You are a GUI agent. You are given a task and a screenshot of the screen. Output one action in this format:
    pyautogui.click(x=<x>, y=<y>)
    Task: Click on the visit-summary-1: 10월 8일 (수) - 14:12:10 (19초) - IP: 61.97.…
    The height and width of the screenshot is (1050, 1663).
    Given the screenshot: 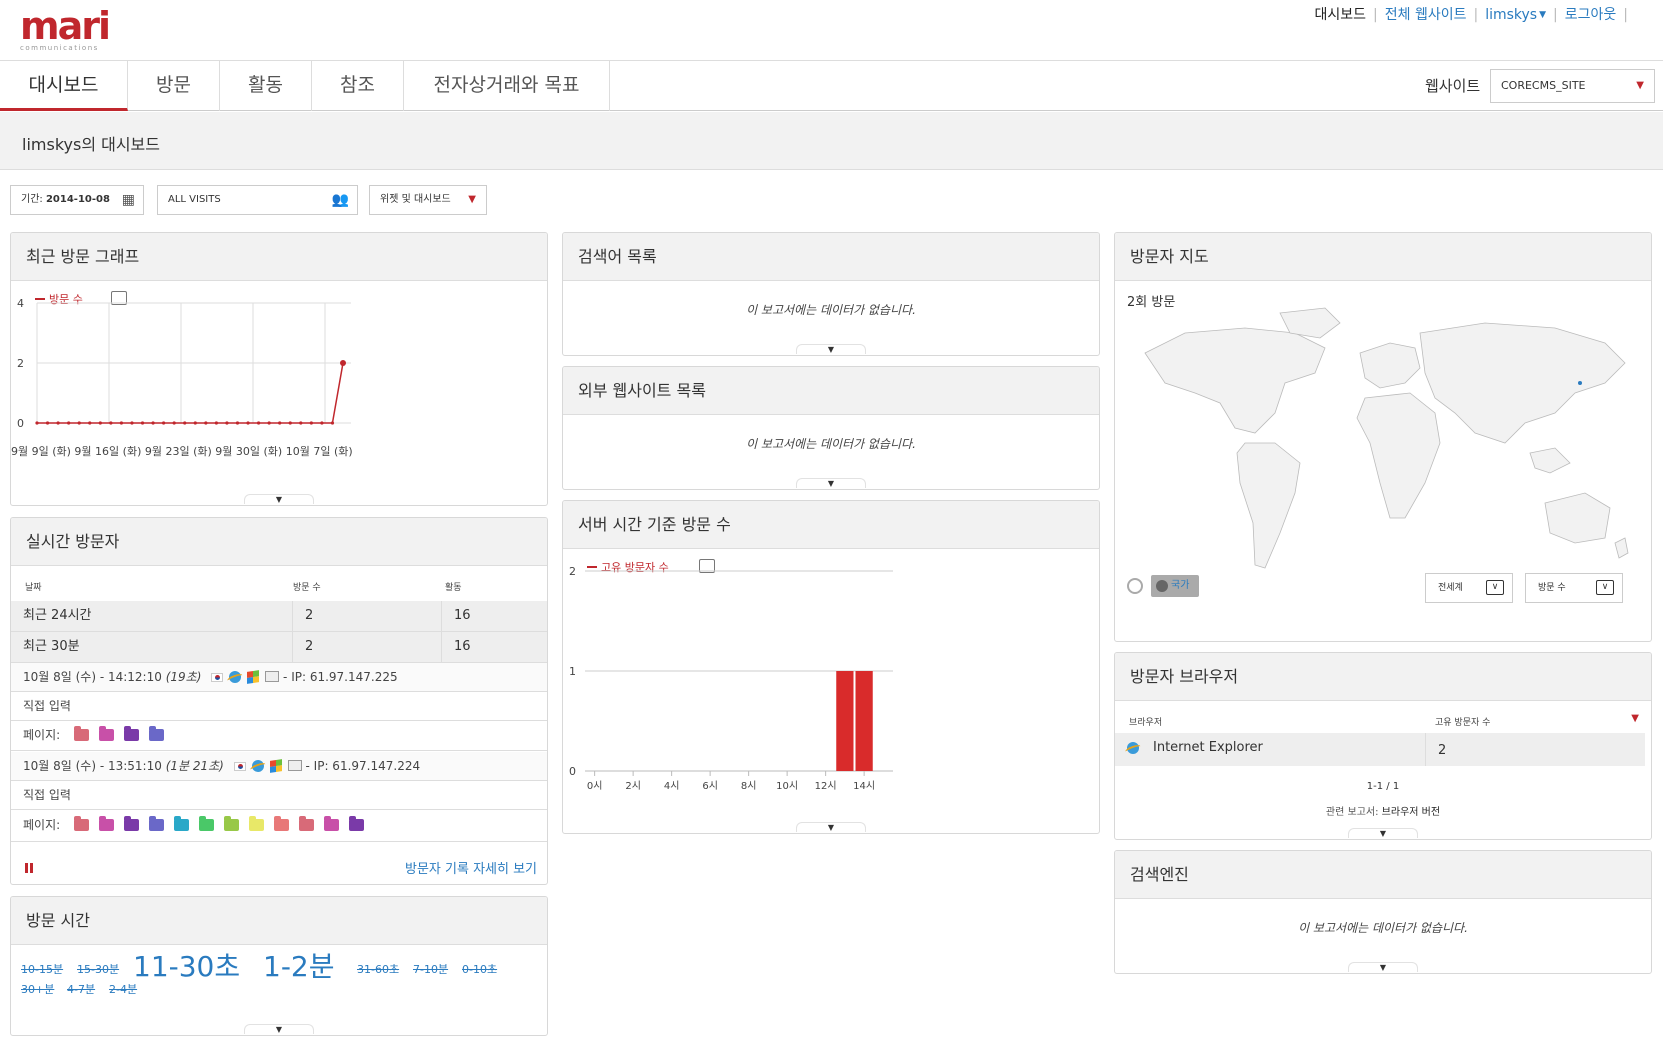 What is the action you would take?
    pyautogui.click(x=279, y=677)
    